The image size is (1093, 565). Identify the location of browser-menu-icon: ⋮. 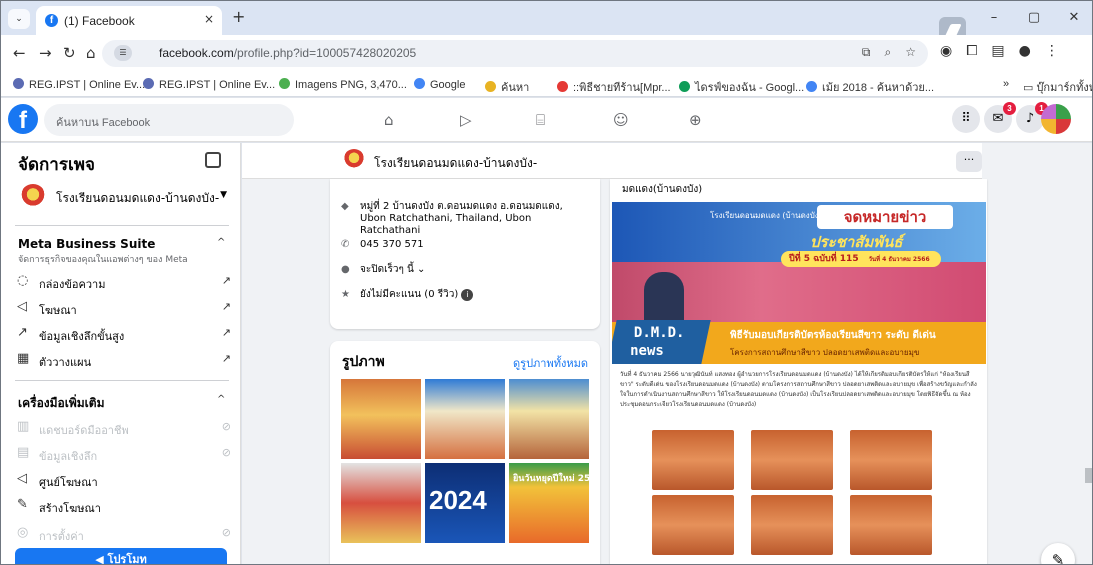
(1052, 51).